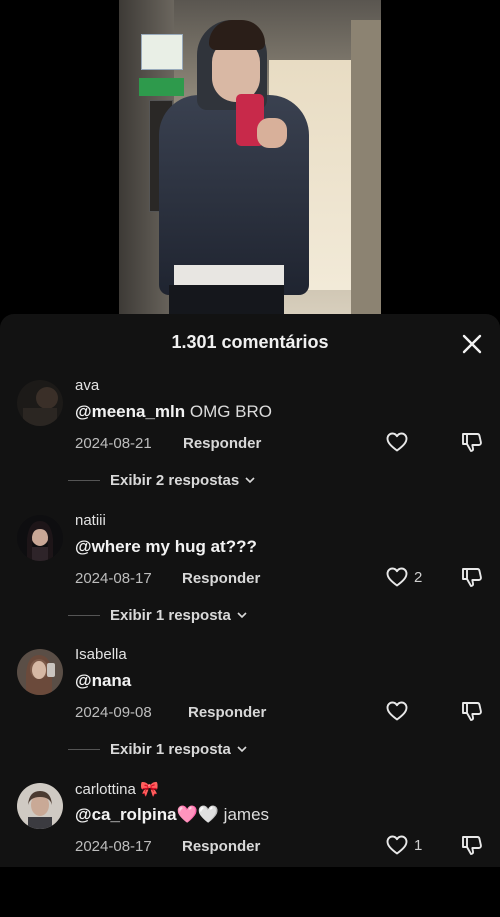 This screenshot has width=500, height=917. I want to click on comment-text: @meena_mln OMG BRO, so click(173, 412).